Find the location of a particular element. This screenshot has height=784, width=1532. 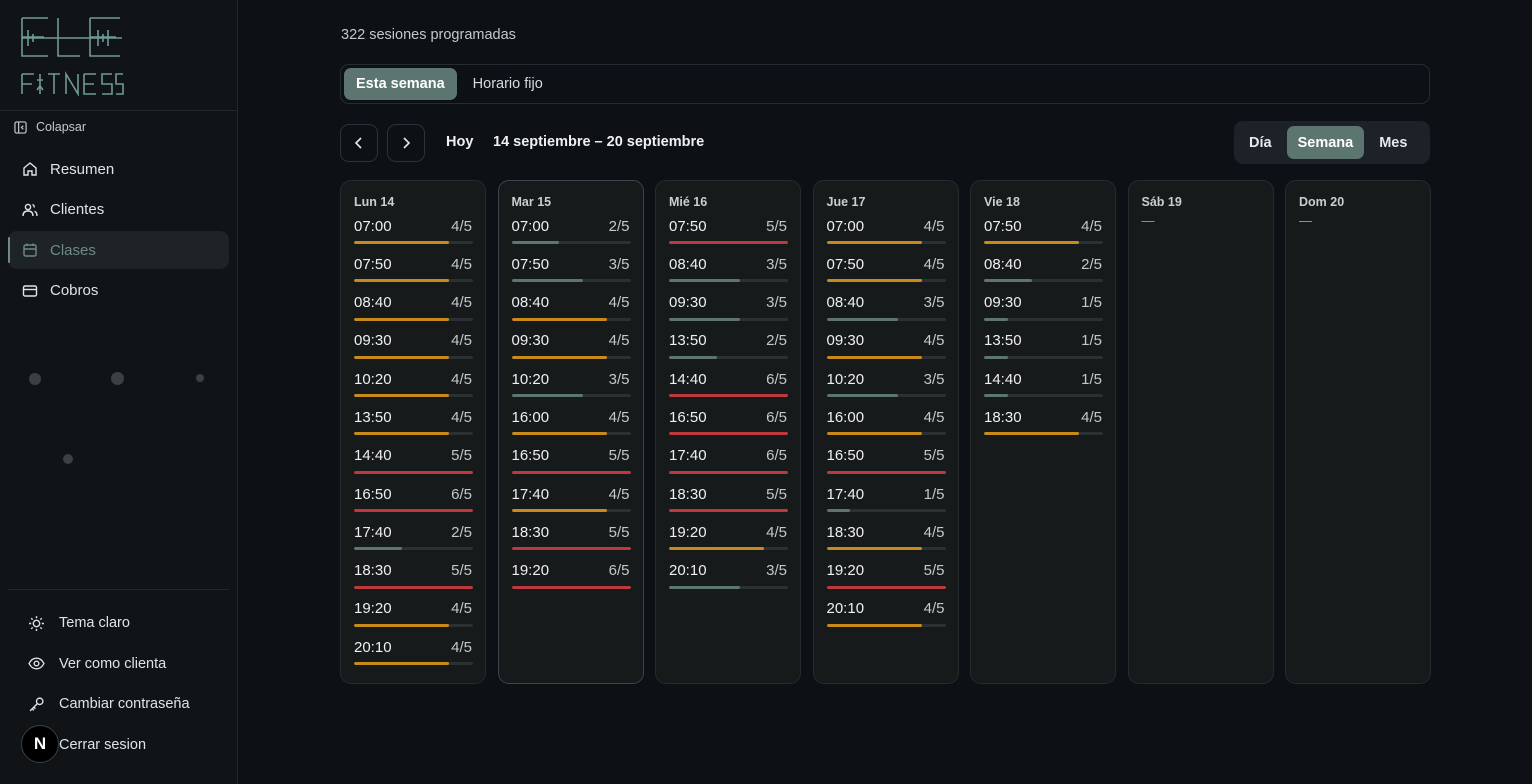

class-session: 17:40 1/5 is located at coordinates (886, 502).